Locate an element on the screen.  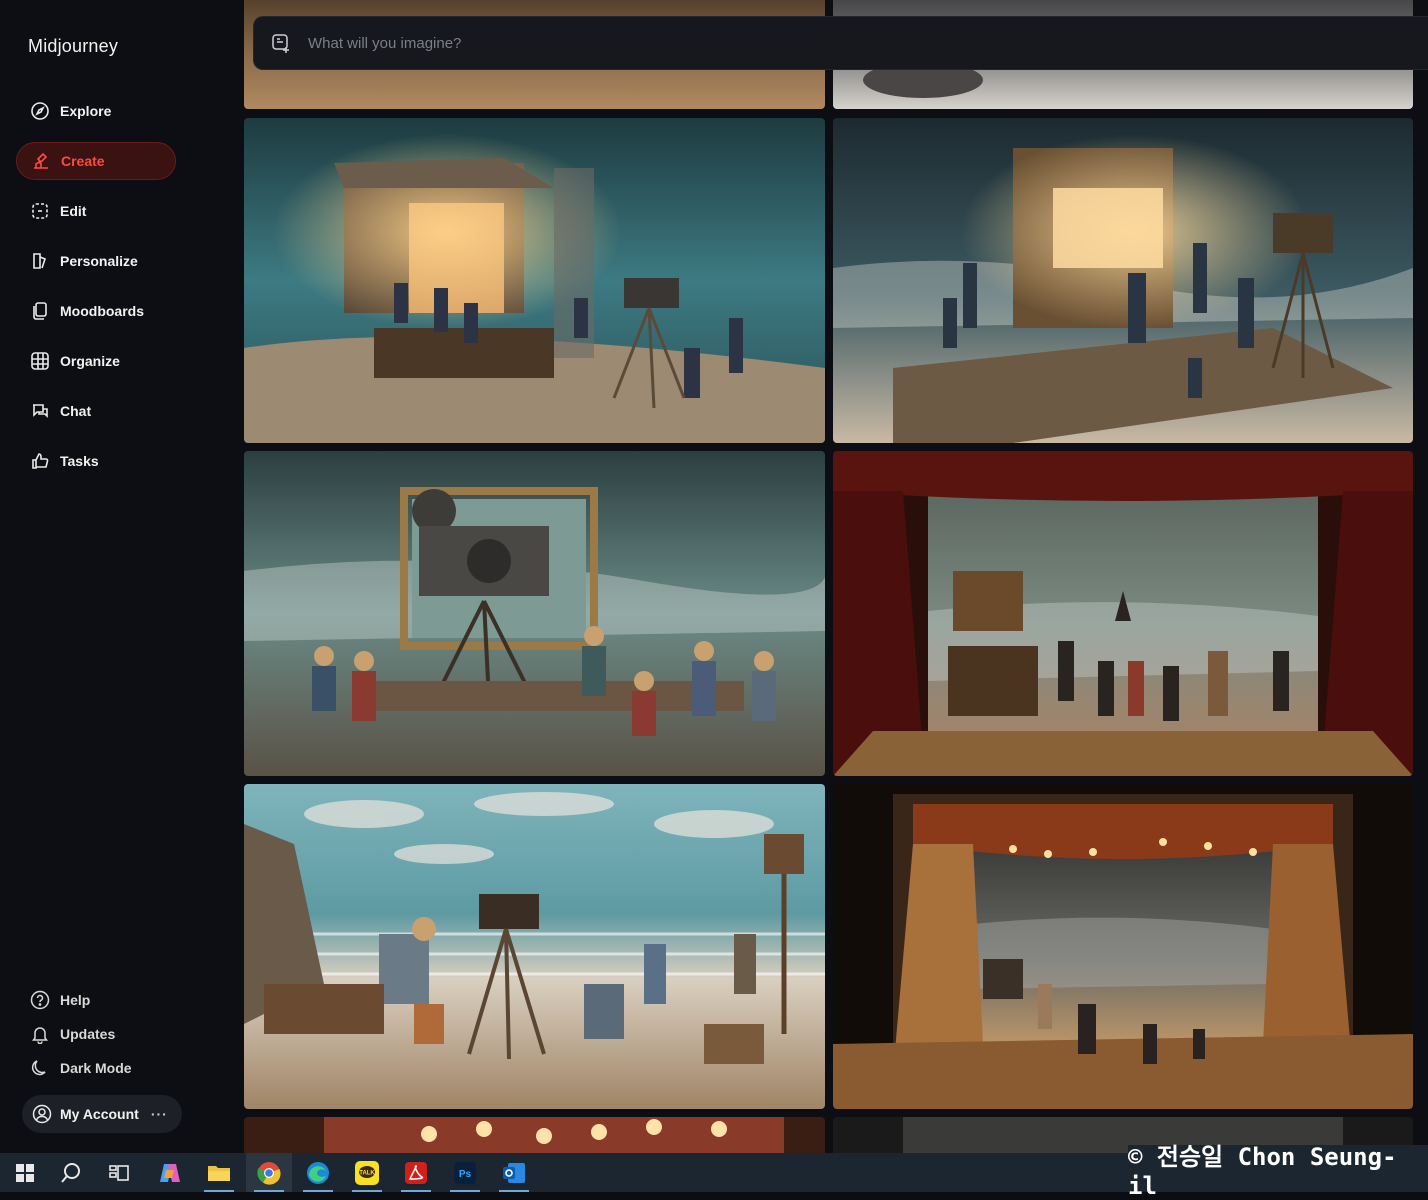
chat-icon is located at coordinates (40, 411).